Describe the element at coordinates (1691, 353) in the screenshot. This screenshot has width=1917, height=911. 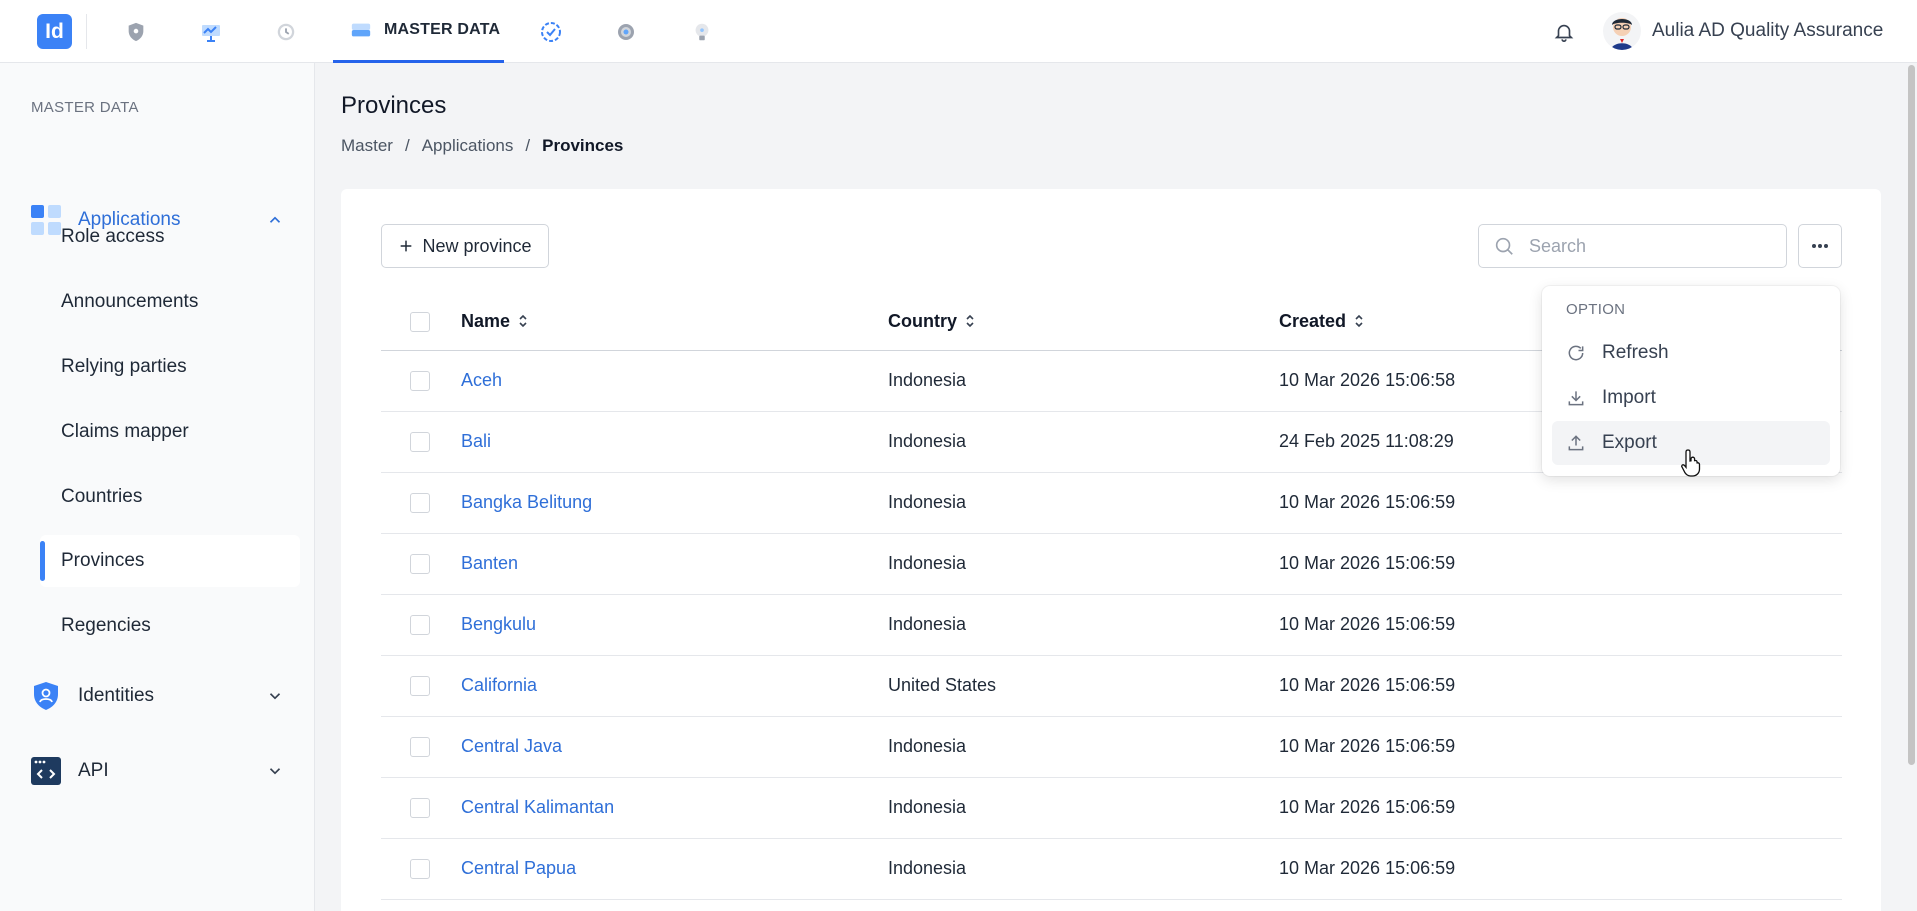
I see `menu-item-refresh: Refresh` at that location.